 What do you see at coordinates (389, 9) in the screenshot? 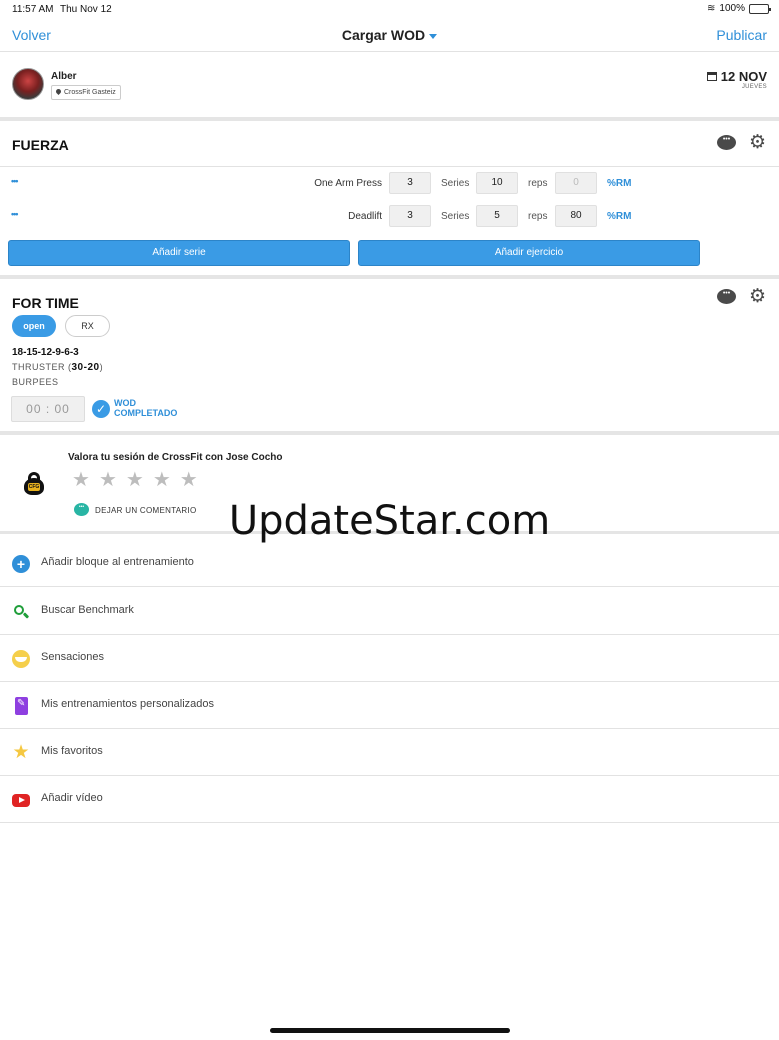
I see `status-bar: 11:57 AM Thu Nov 12 ≋ 100%` at bounding box center [389, 9].